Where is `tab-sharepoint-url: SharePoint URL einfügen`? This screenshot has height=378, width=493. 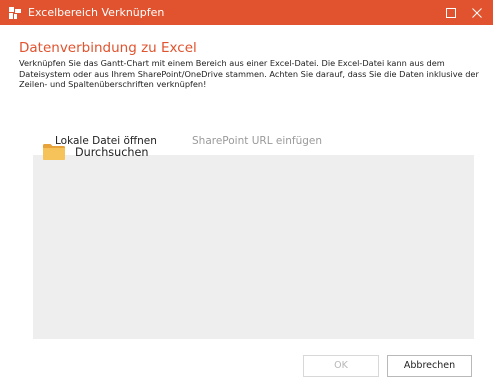
tab-sharepoint-url: SharePoint URL einfügen is located at coordinates (257, 141).